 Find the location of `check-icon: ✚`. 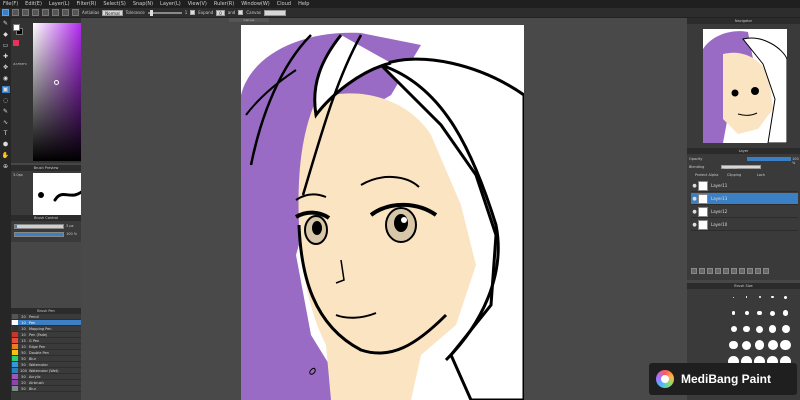

check-icon: ✚ is located at coordinates (6, 56).